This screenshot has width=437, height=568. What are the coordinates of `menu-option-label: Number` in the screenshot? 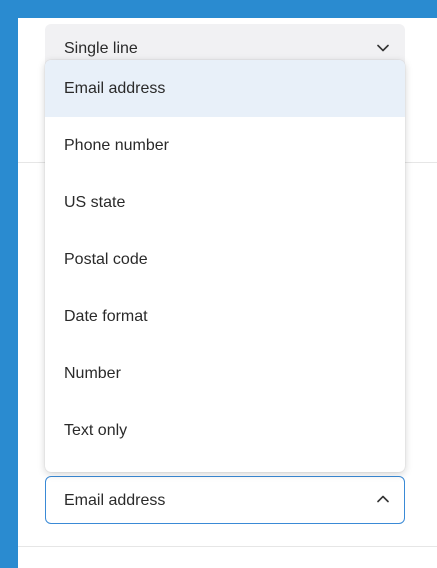 It's located at (92, 373).